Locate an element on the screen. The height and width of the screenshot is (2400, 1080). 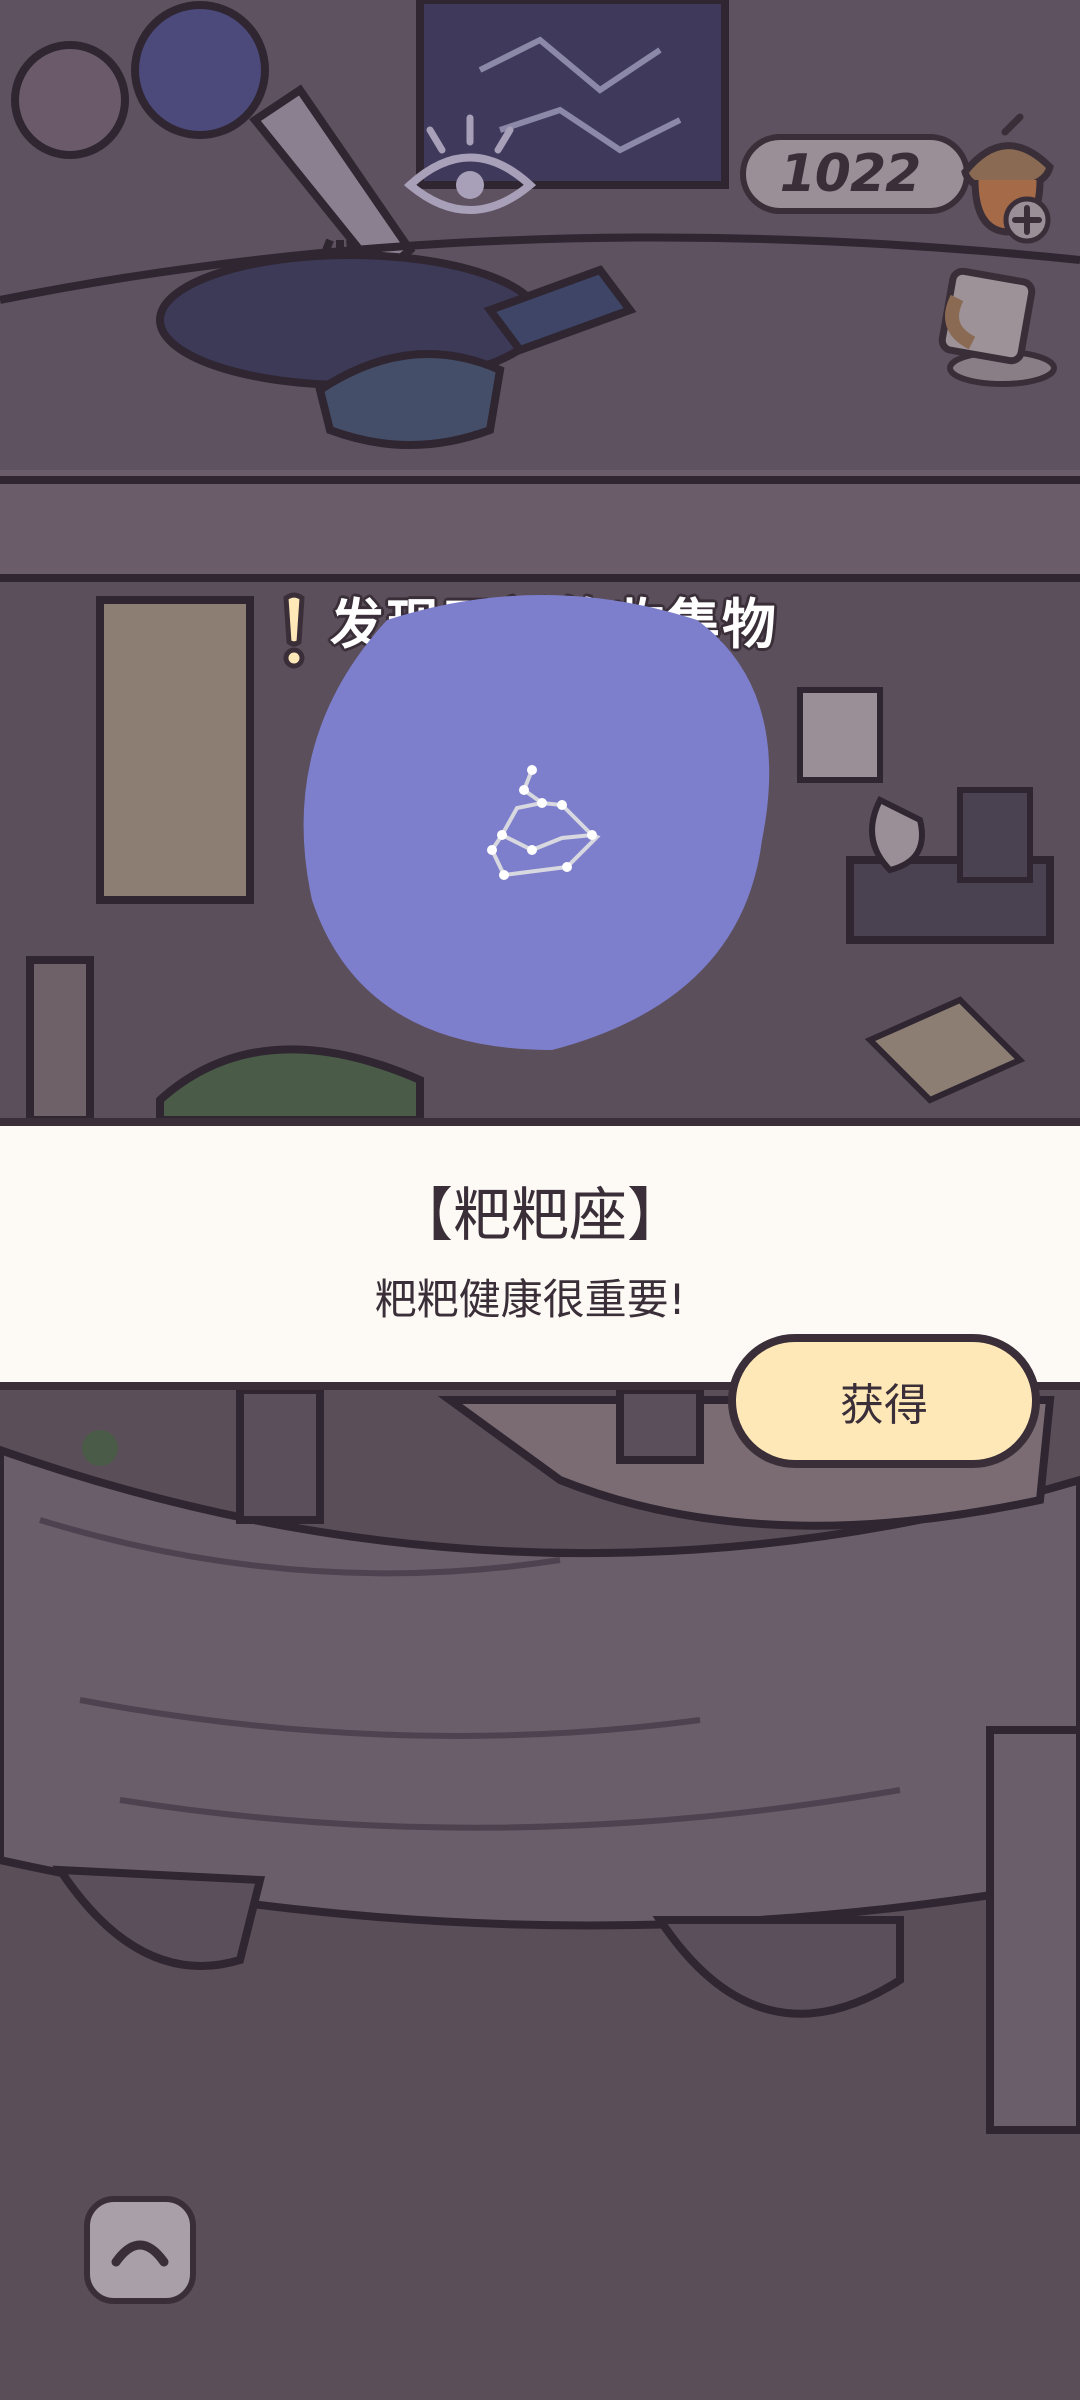
obtain-button: 获得 is located at coordinates (884, 1401).